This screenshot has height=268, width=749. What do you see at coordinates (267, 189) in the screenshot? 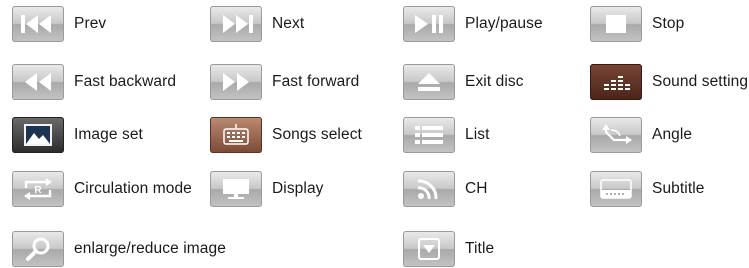
I see `legend-item-display: Display` at bounding box center [267, 189].